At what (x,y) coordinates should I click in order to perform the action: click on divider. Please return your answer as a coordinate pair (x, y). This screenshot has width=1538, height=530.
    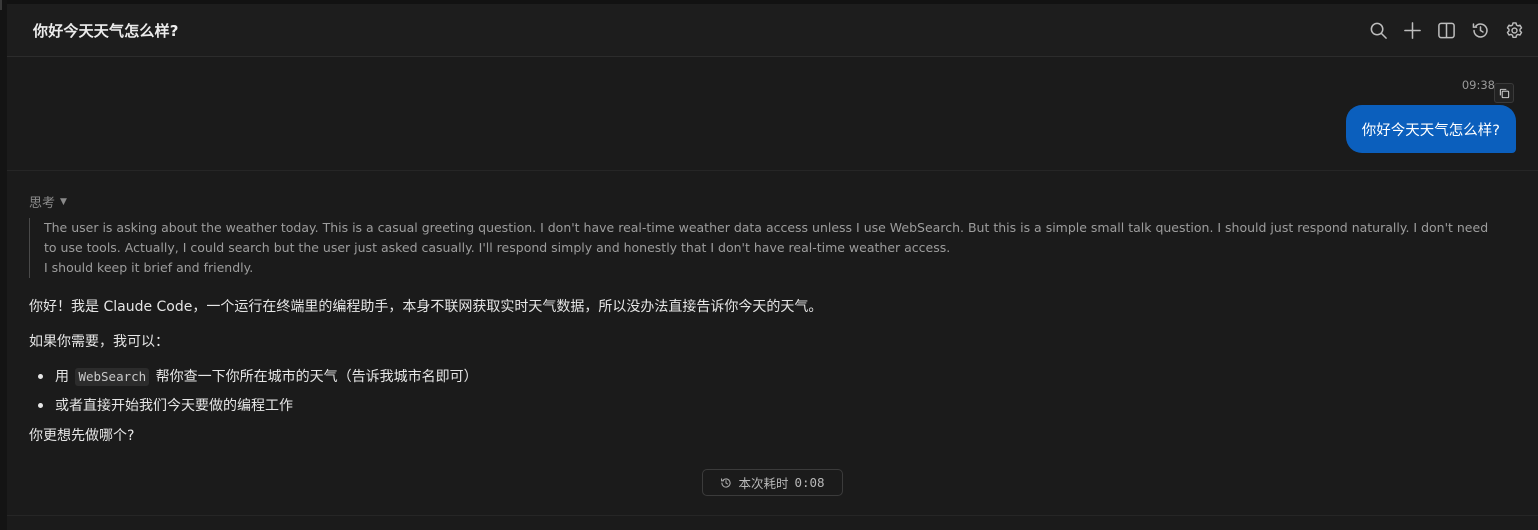
    Looking at the image, I should click on (772, 515).